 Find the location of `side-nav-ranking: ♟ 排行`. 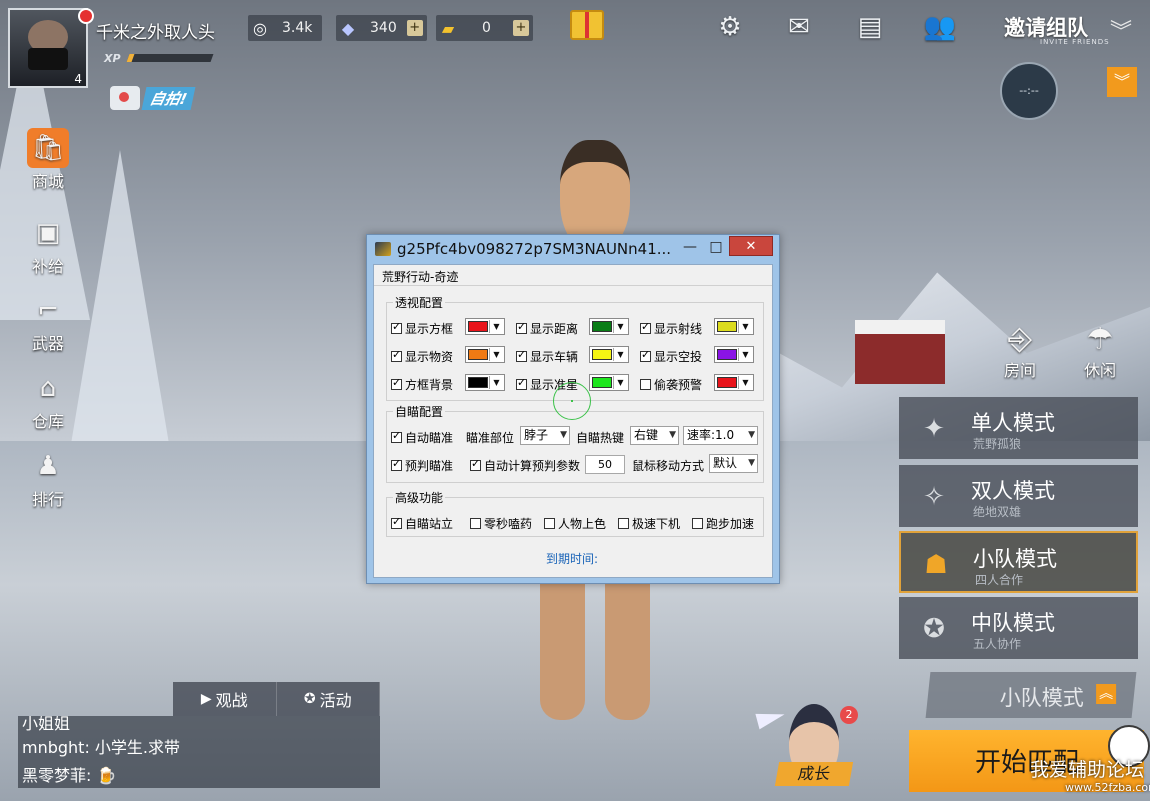

side-nav-ranking: ♟ 排行 is located at coordinates (48, 478).